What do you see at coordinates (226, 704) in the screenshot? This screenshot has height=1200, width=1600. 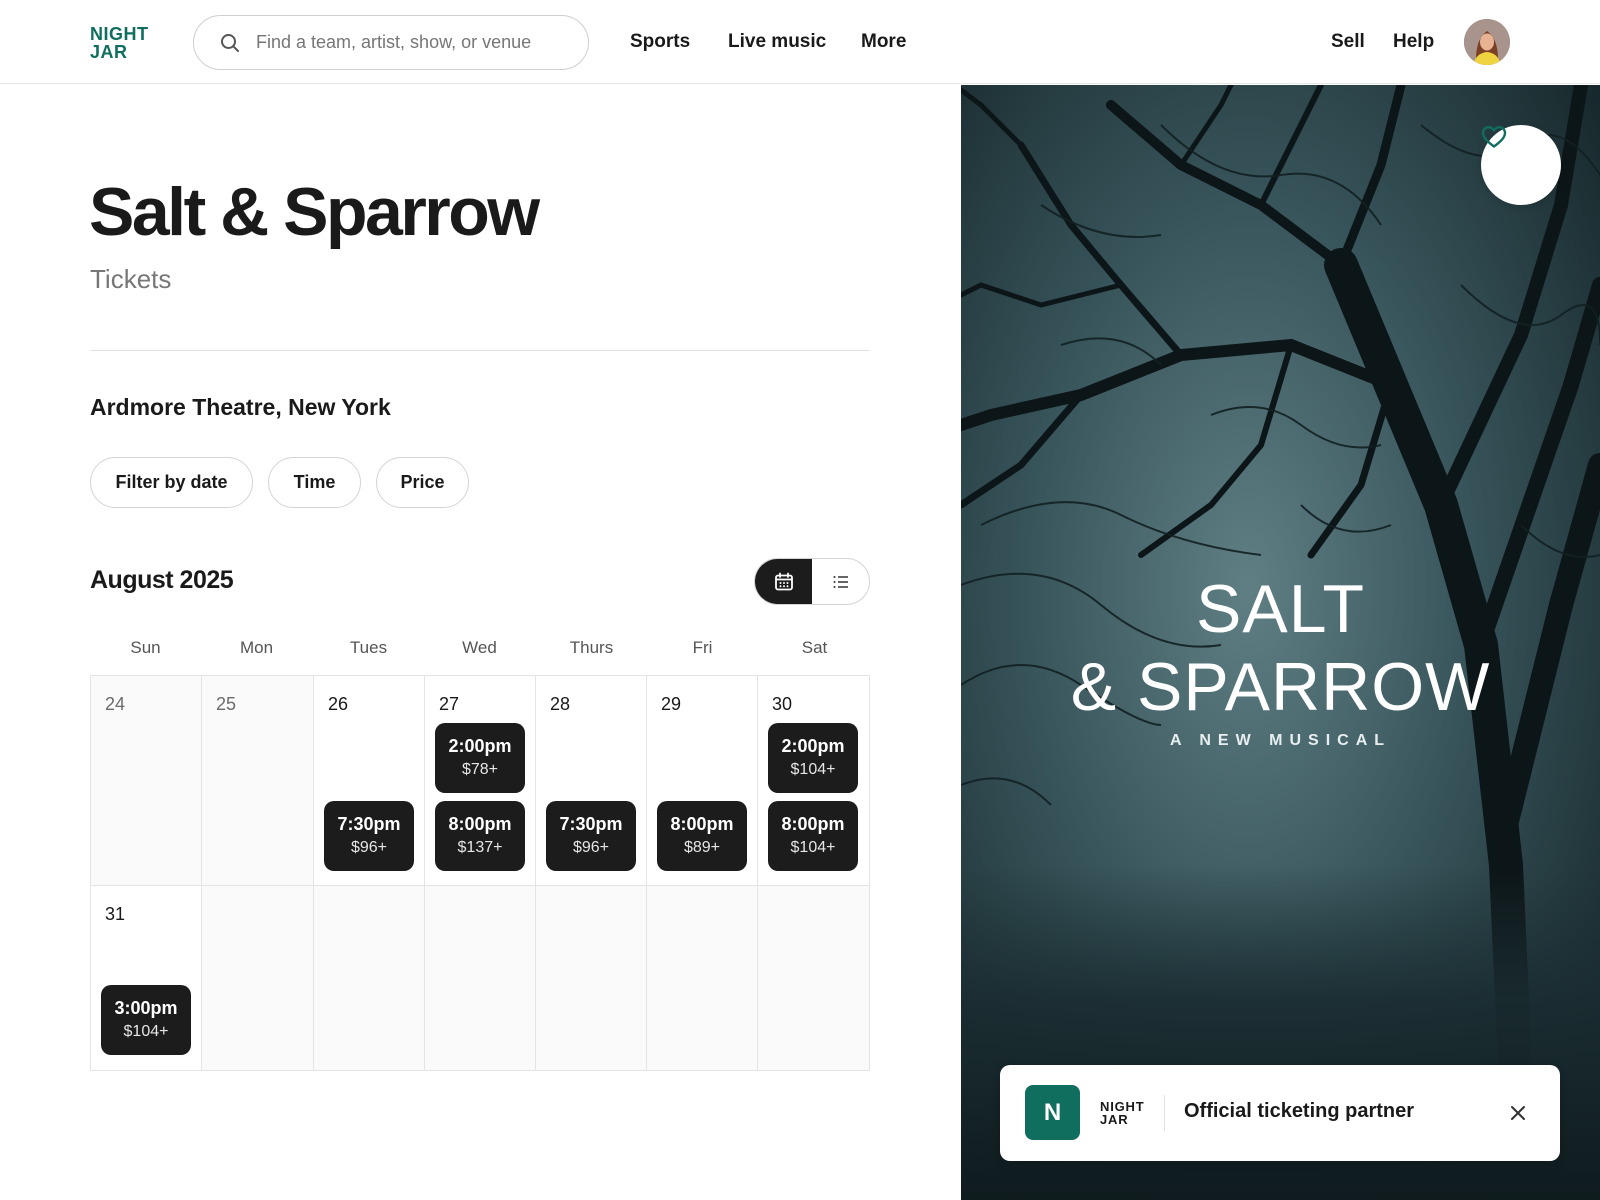 I see `day-number: 25` at bounding box center [226, 704].